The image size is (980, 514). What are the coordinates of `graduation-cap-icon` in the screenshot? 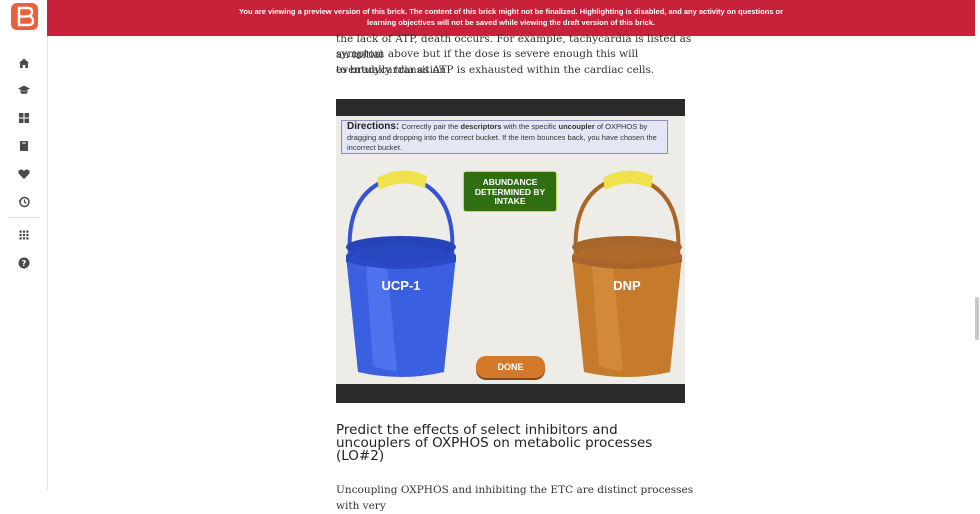 It's located at (24, 90).